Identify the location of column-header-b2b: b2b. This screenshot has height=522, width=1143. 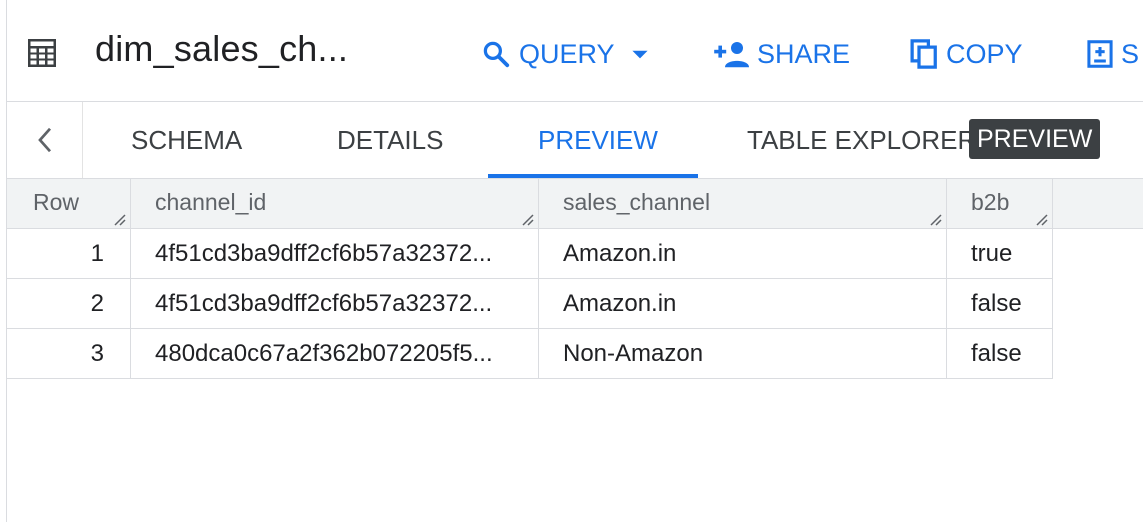
(1000, 204).